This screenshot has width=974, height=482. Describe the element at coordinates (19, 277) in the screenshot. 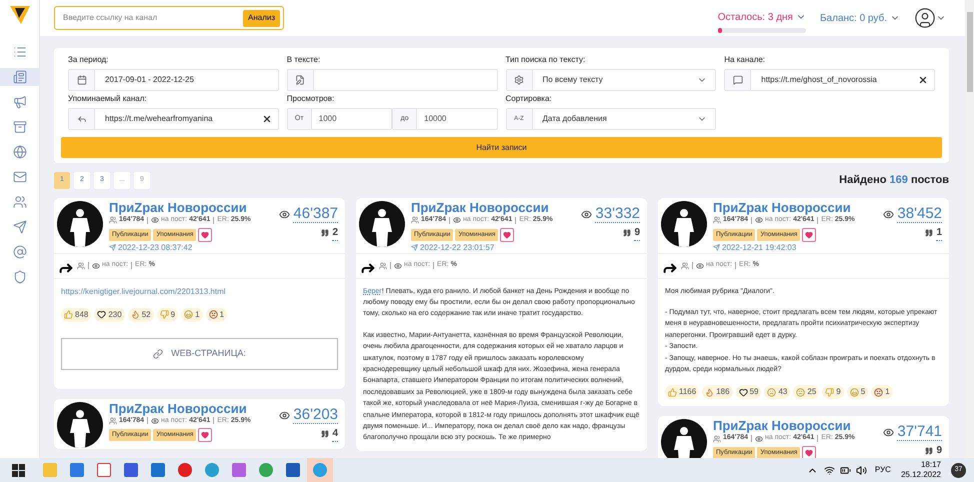

I see `shield-icon` at that location.